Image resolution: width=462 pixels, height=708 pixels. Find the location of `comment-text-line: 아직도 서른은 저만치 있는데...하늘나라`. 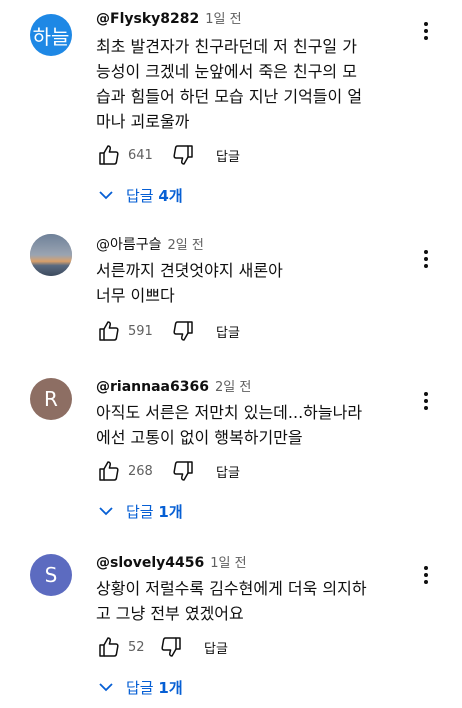

comment-text-line: 아직도 서른은 저만치 있는데...하늘나라 is located at coordinates (229, 412).